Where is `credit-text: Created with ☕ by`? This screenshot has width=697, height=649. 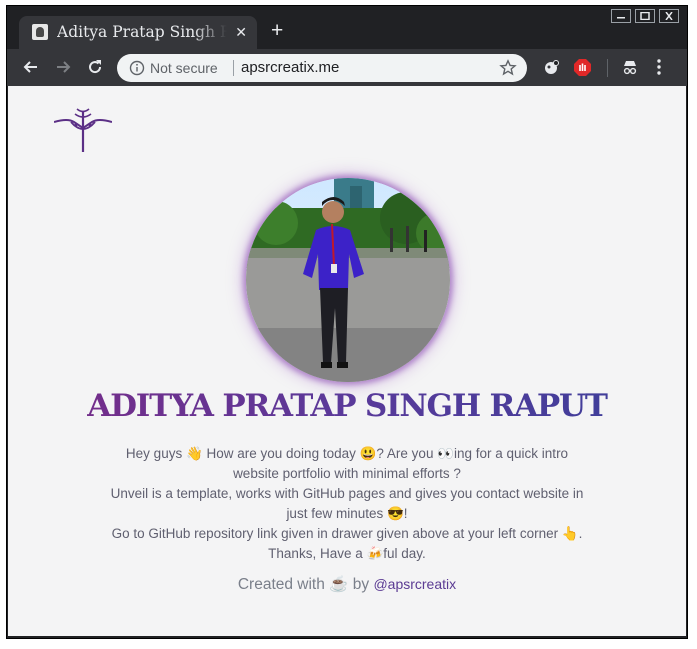
credit-text: Created with ☕ by is located at coordinates (303, 584).